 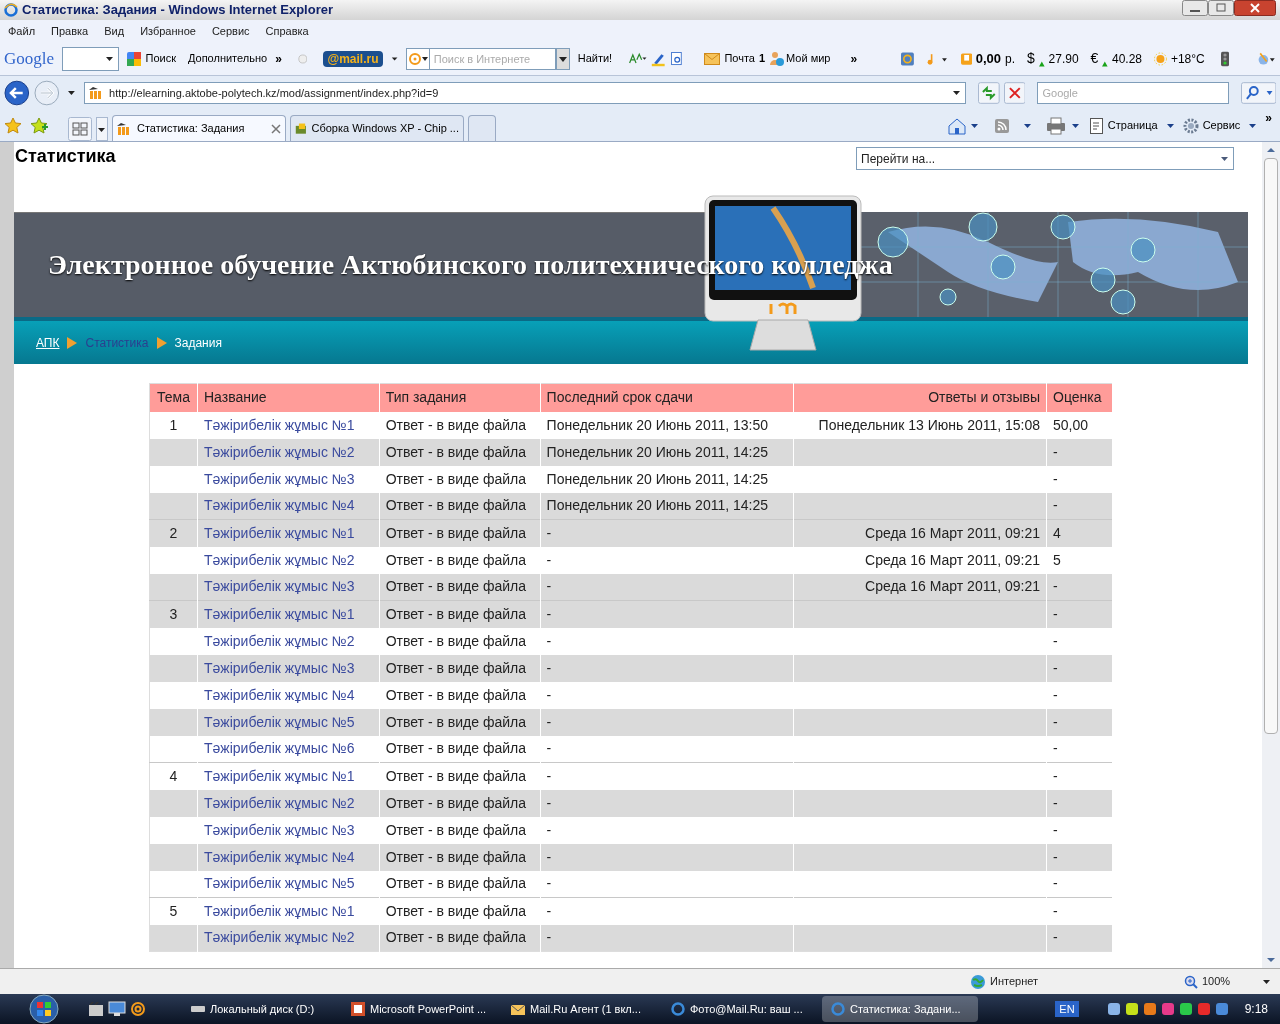 I want to click on column-header: Тип задания, so click(x=460, y=397).